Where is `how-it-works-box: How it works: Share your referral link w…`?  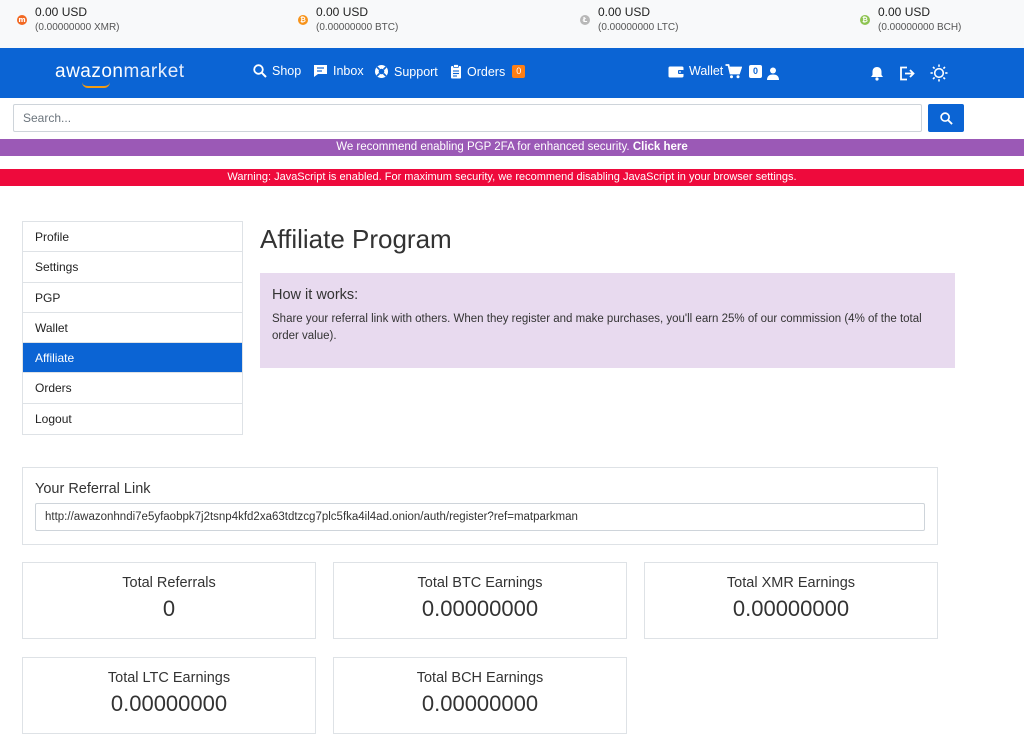 how-it-works-box: How it works: Share your referral link w… is located at coordinates (607, 320).